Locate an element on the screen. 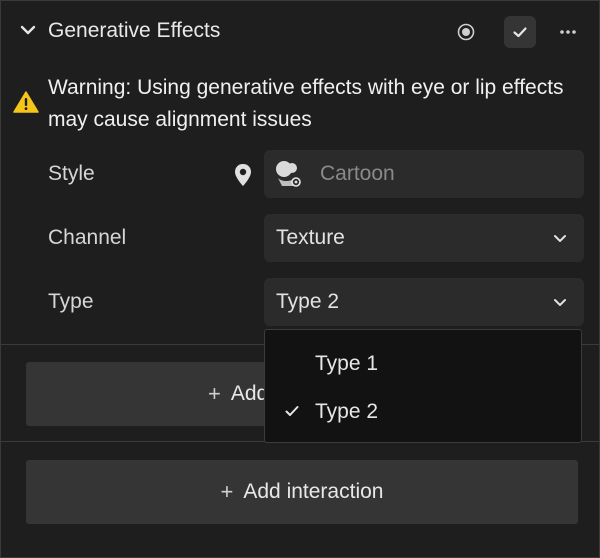  add-button-label: Add is located at coordinates (249, 393).